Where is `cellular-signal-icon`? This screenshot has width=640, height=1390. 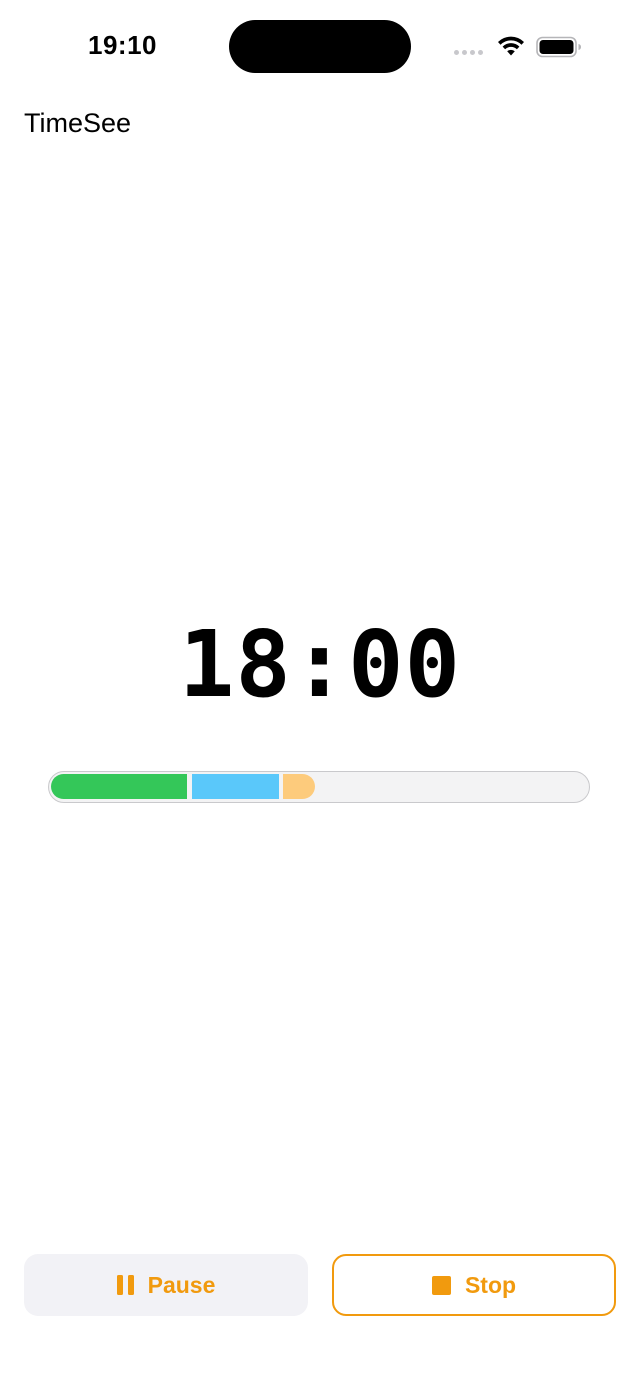 cellular-signal-icon is located at coordinates (468, 52).